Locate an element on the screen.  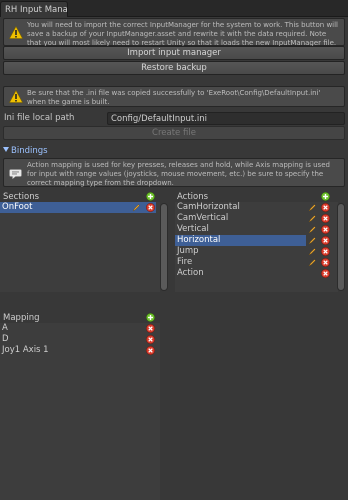
action-item-label: Vertical is located at coordinates (193, 229).